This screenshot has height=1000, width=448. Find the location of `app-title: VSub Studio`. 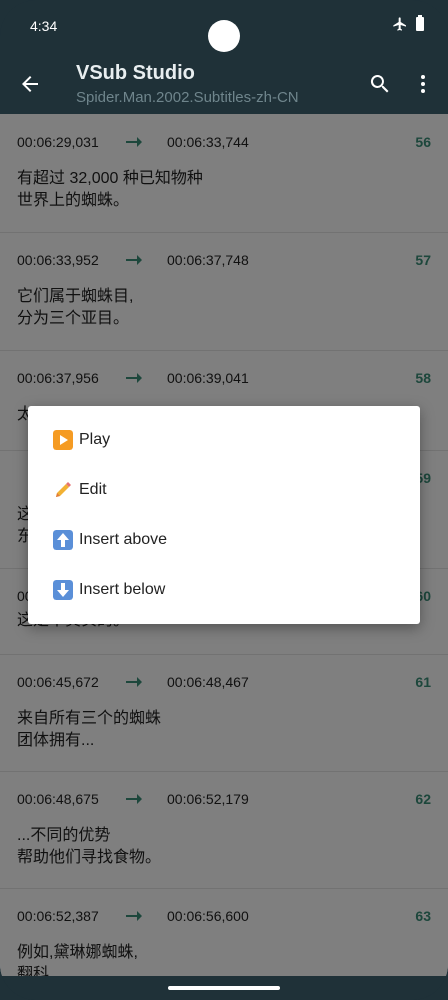

app-title: VSub Studio is located at coordinates (135, 73).